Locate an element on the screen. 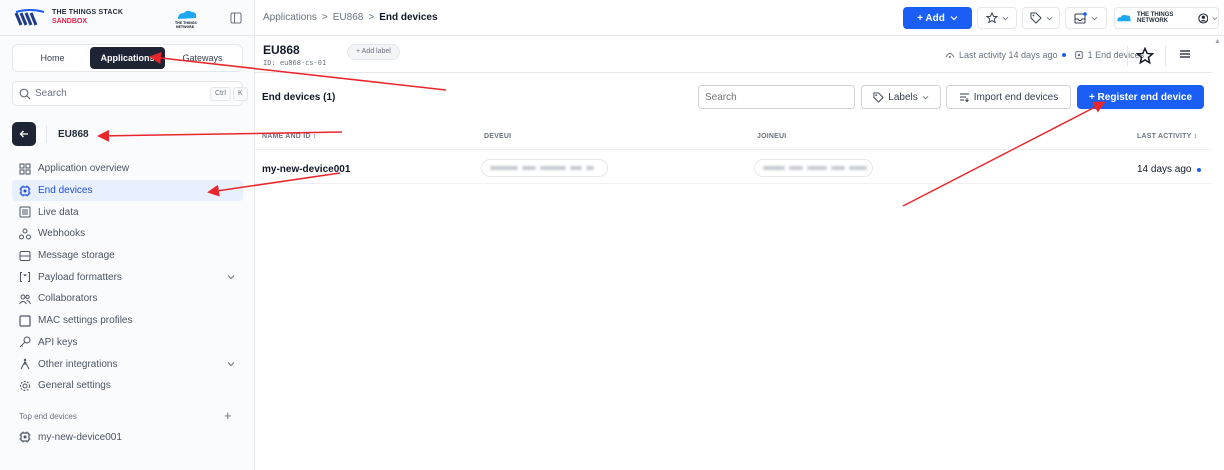 The image size is (1224, 470). joineui-cell is located at coordinates (813, 168).